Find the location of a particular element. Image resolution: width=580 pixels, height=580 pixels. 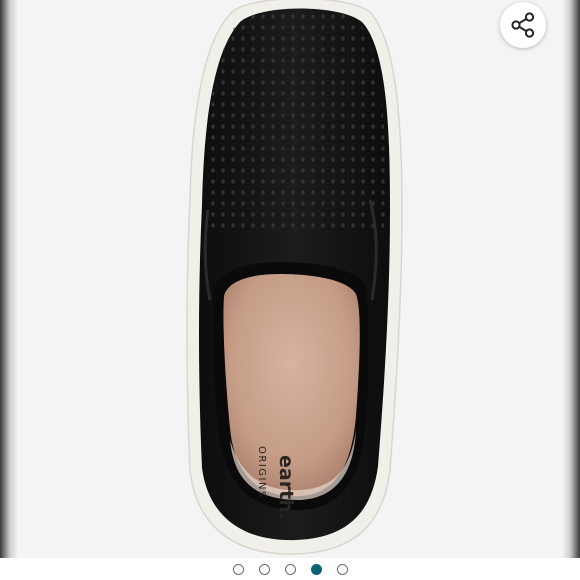

share-icon is located at coordinates (523, 25).